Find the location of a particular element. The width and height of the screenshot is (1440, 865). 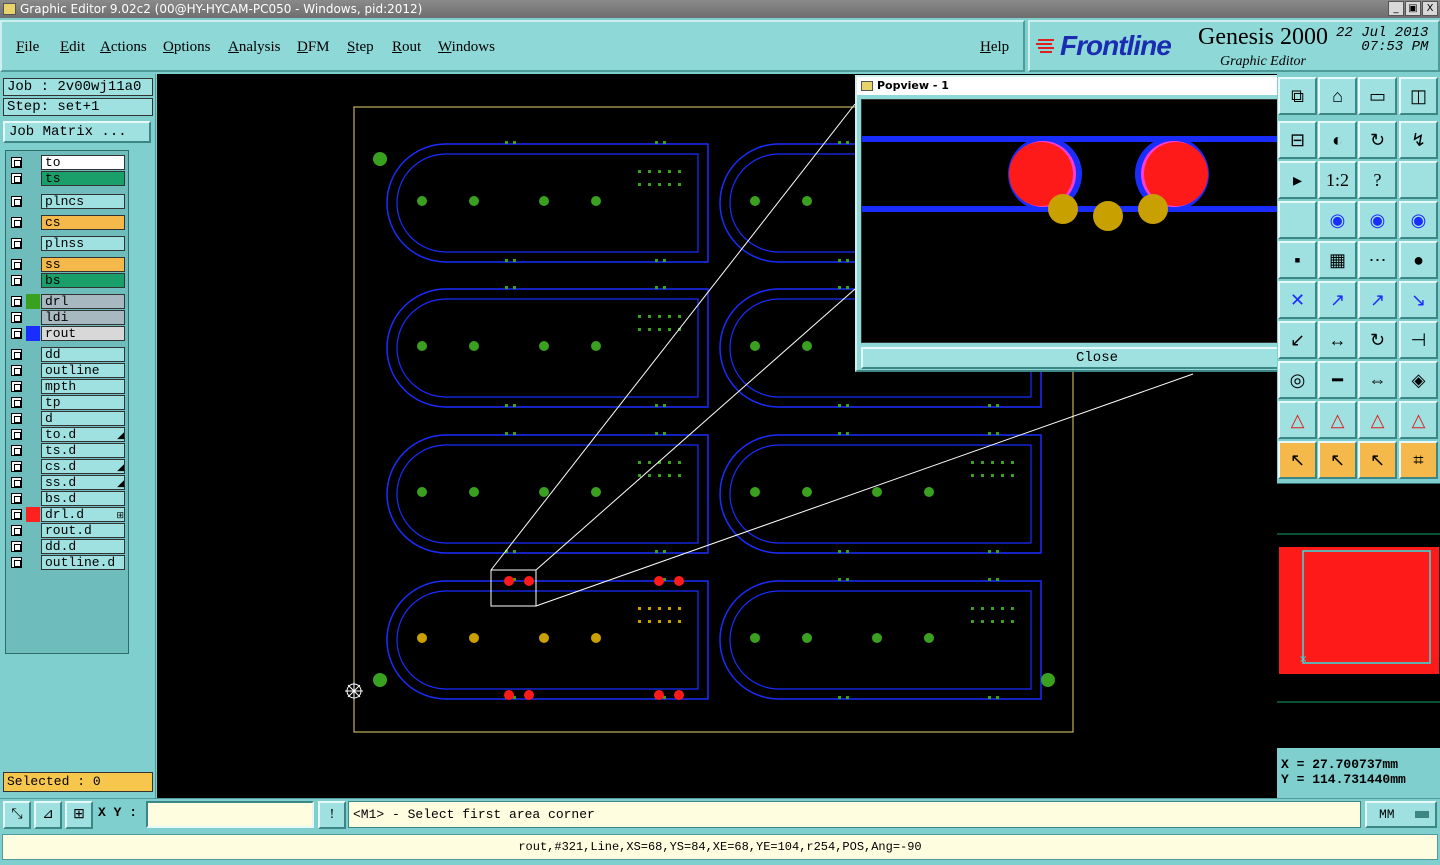

menu-rout: Rout is located at coordinates (406, 47).